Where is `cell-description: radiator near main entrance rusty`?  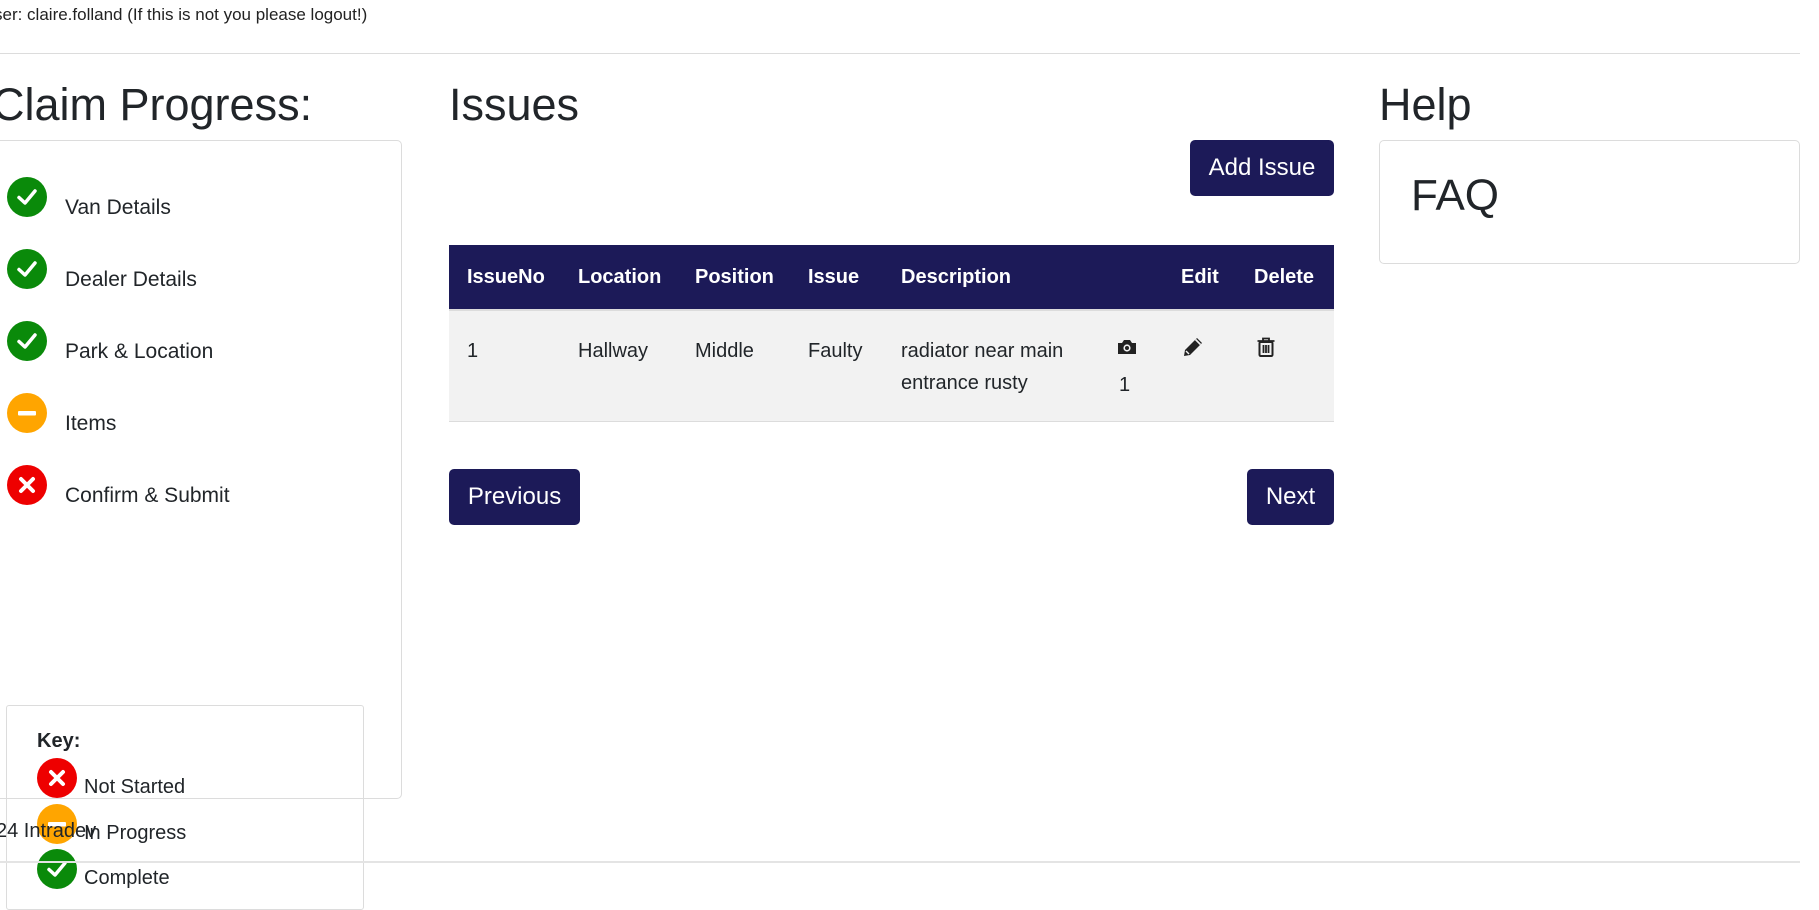
cell-description: radiator near main entrance rusty is located at coordinates (990, 366).